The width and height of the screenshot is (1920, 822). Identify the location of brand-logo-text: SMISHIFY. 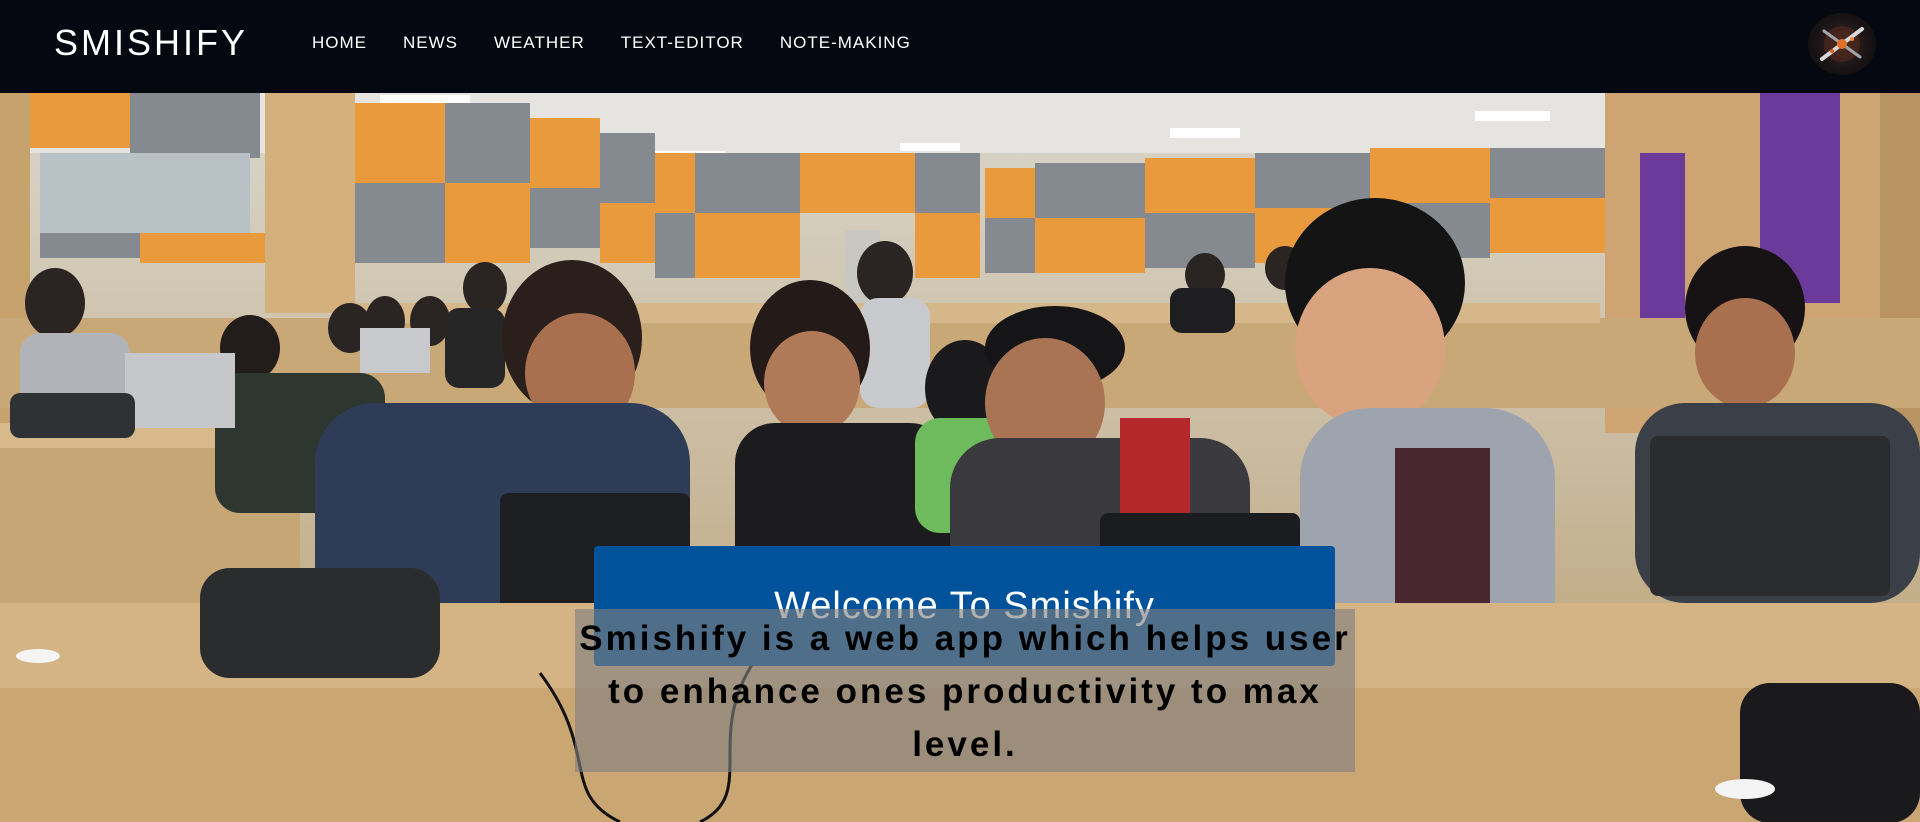
(151, 43).